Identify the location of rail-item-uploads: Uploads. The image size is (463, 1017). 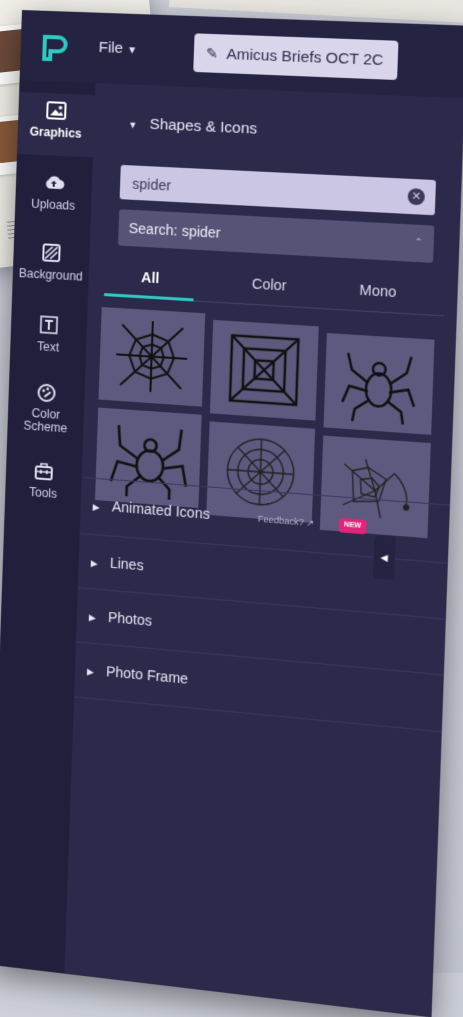
(53, 192).